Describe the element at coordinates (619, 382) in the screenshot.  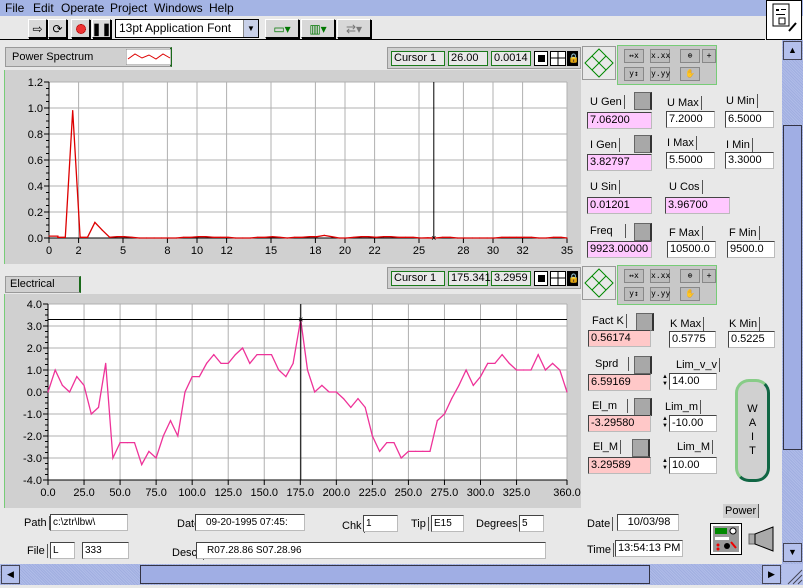
I see `sprd-value: 6.59169` at that location.